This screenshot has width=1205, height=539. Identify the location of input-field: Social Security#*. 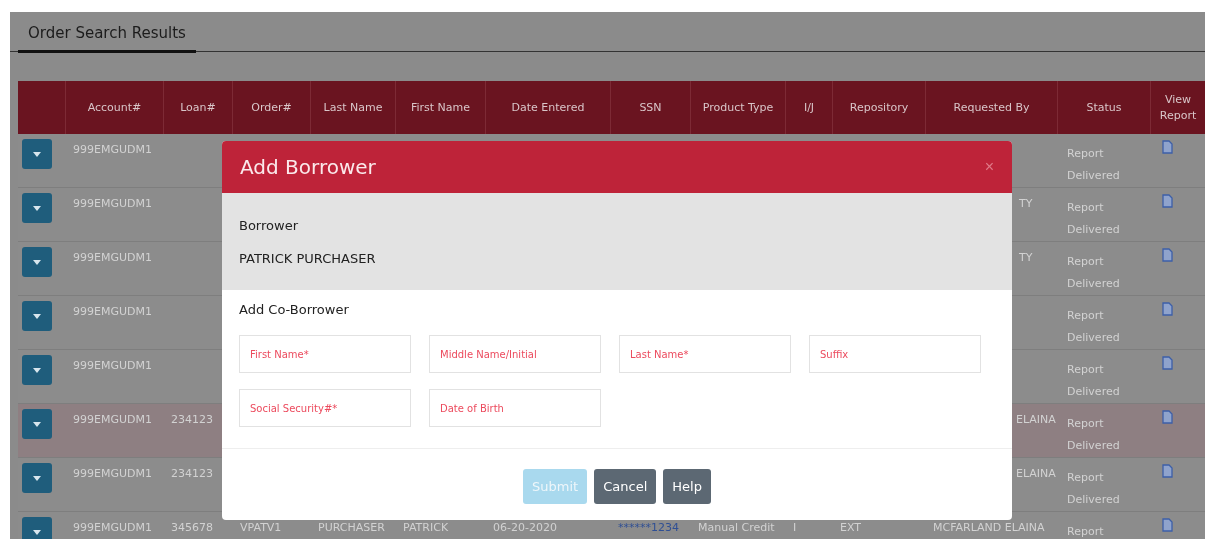
(325, 408).